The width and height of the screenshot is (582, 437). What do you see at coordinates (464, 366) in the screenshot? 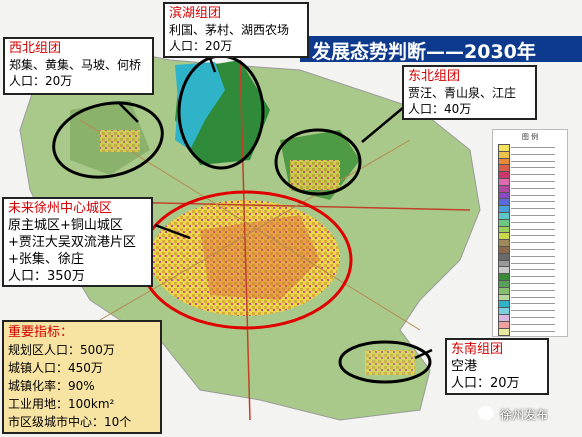
I see `southeast-group-places: 空港` at bounding box center [464, 366].